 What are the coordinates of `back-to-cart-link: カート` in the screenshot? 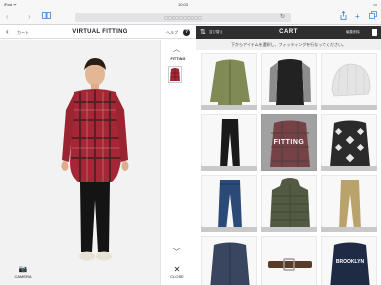 It's located at (23, 33).